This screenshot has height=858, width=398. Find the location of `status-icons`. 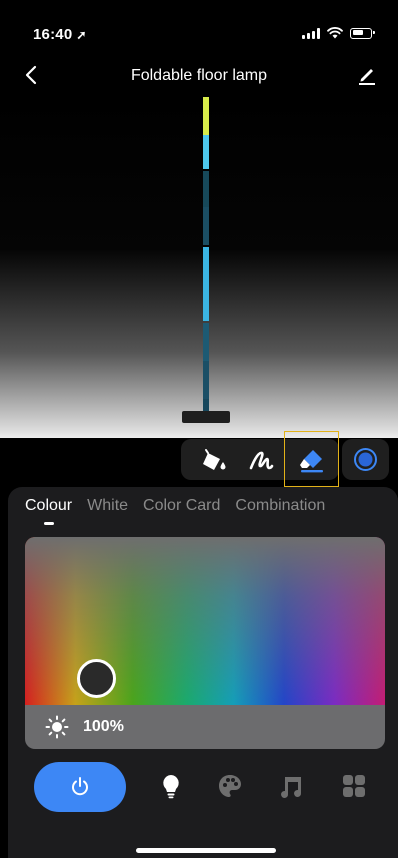

status-icons is located at coordinates (338, 33).